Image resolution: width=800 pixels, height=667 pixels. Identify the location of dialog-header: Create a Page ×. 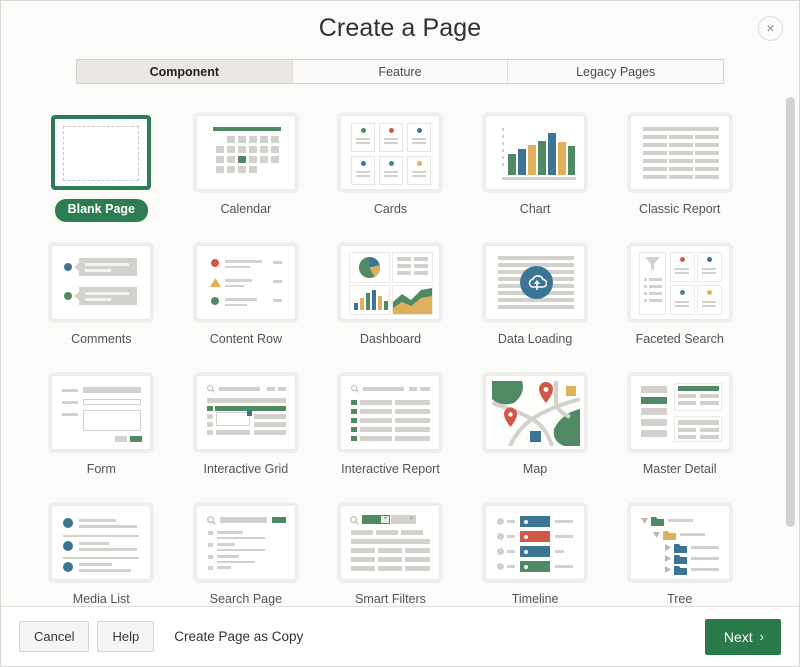
(400, 30).